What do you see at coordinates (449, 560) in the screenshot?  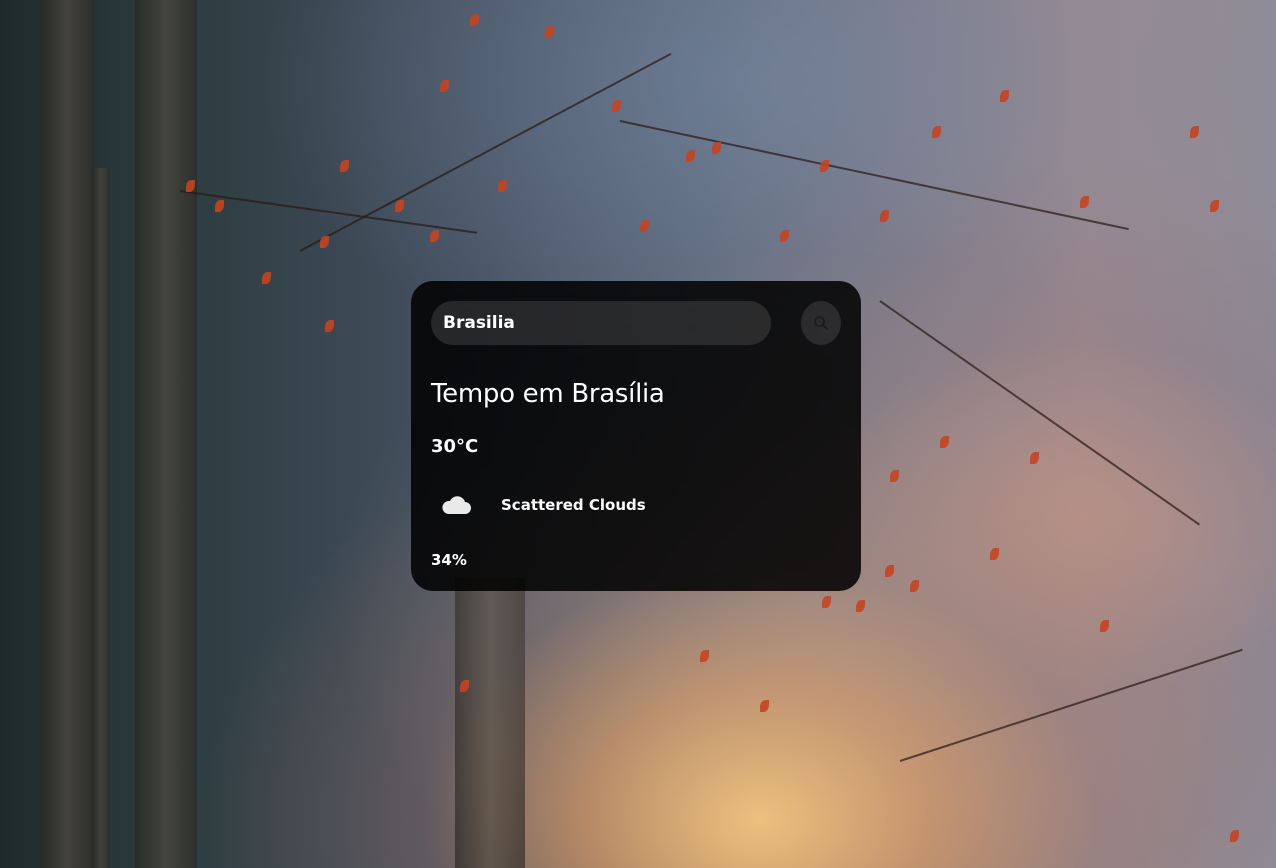 I see `humidity-value: 34%` at bounding box center [449, 560].